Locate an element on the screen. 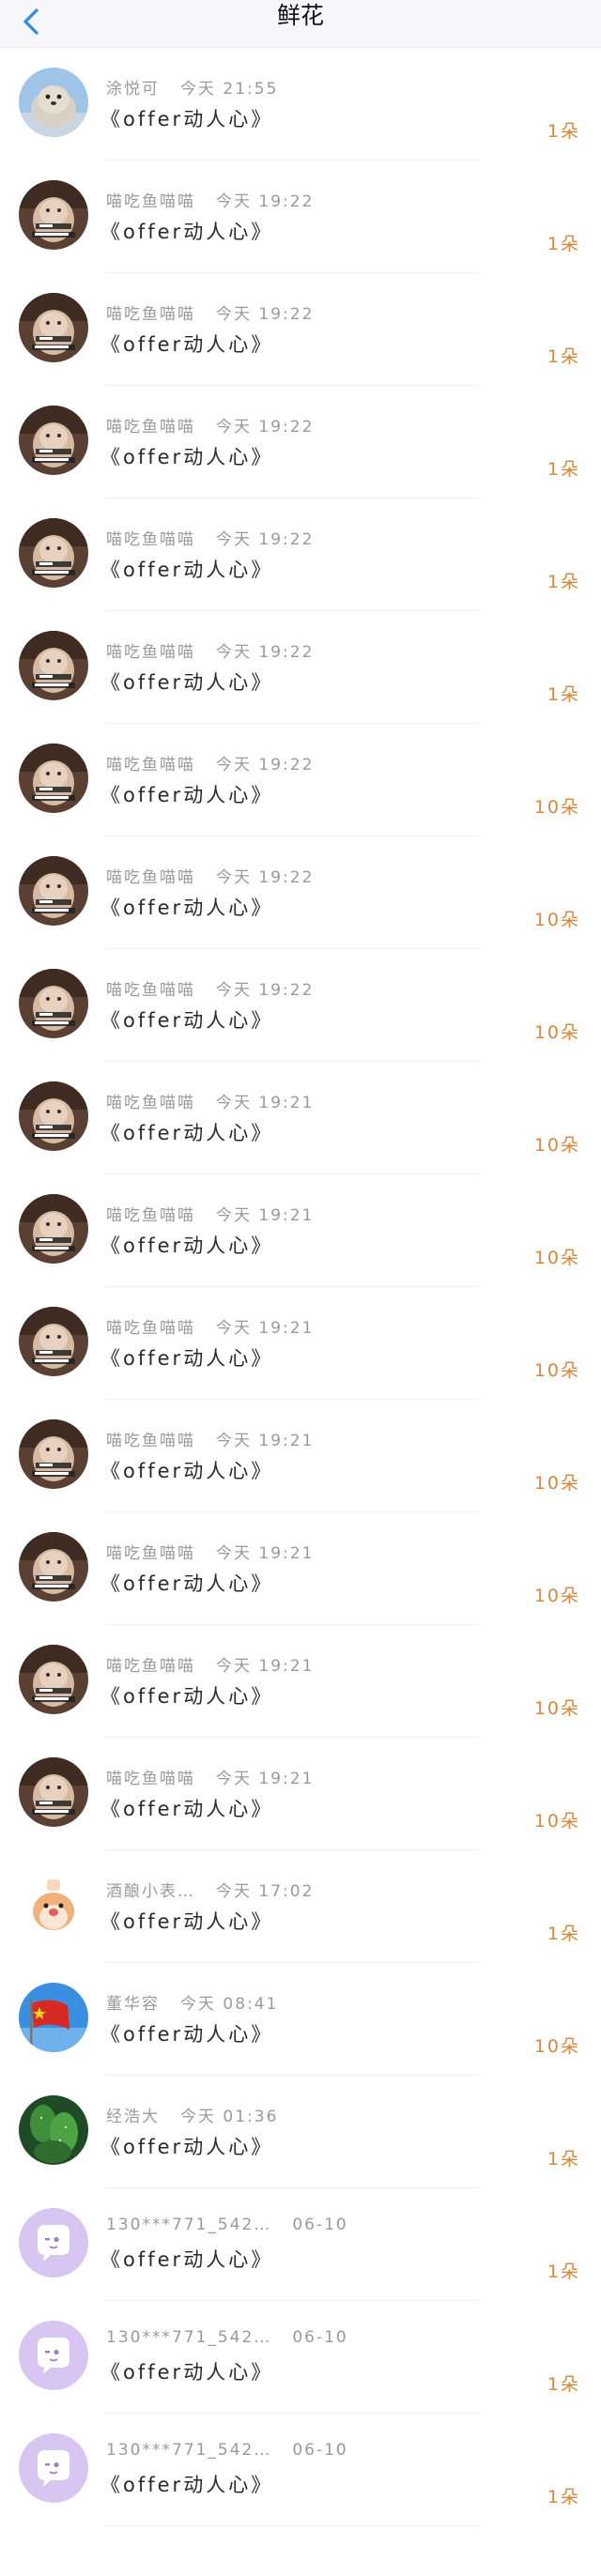 This screenshot has height=2576, width=601. back-button is located at coordinates (31, 22).